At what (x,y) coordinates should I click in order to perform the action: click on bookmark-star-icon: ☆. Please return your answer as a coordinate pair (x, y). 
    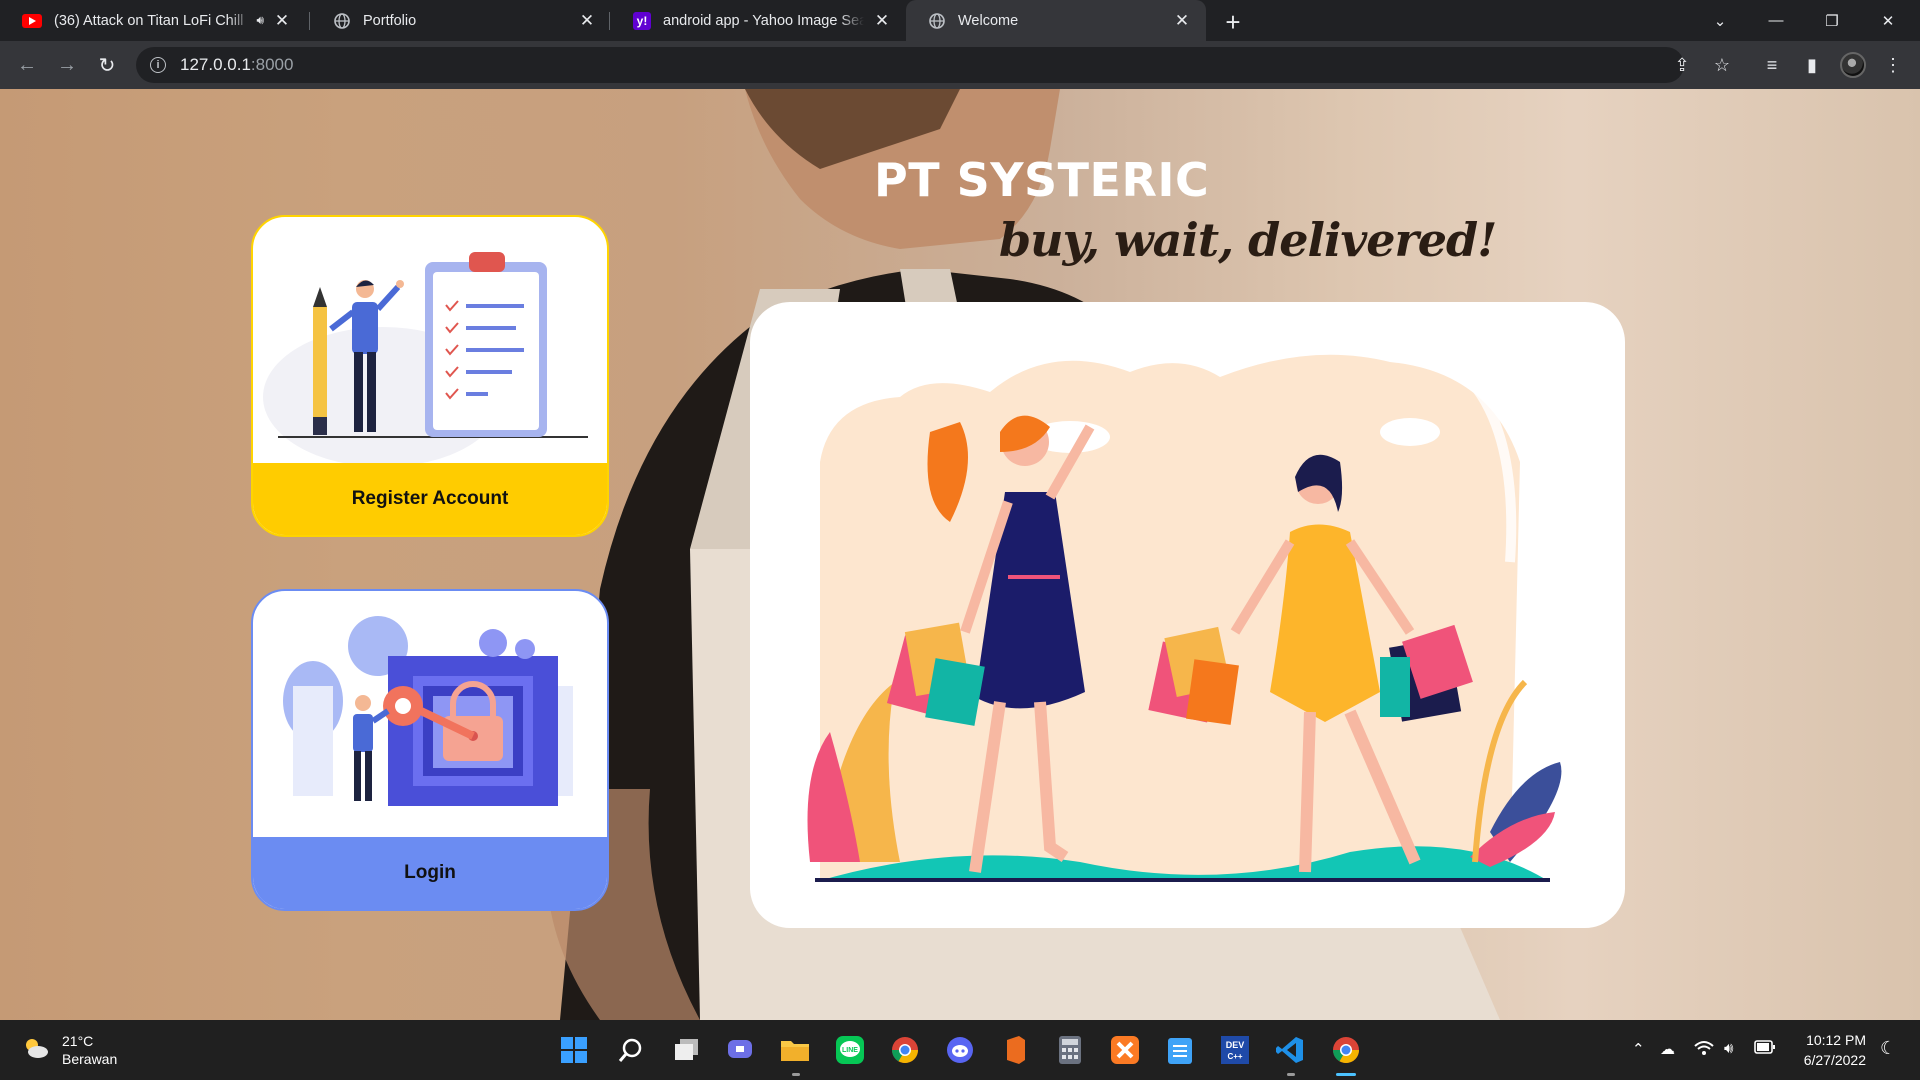
    Looking at the image, I should click on (1722, 65).